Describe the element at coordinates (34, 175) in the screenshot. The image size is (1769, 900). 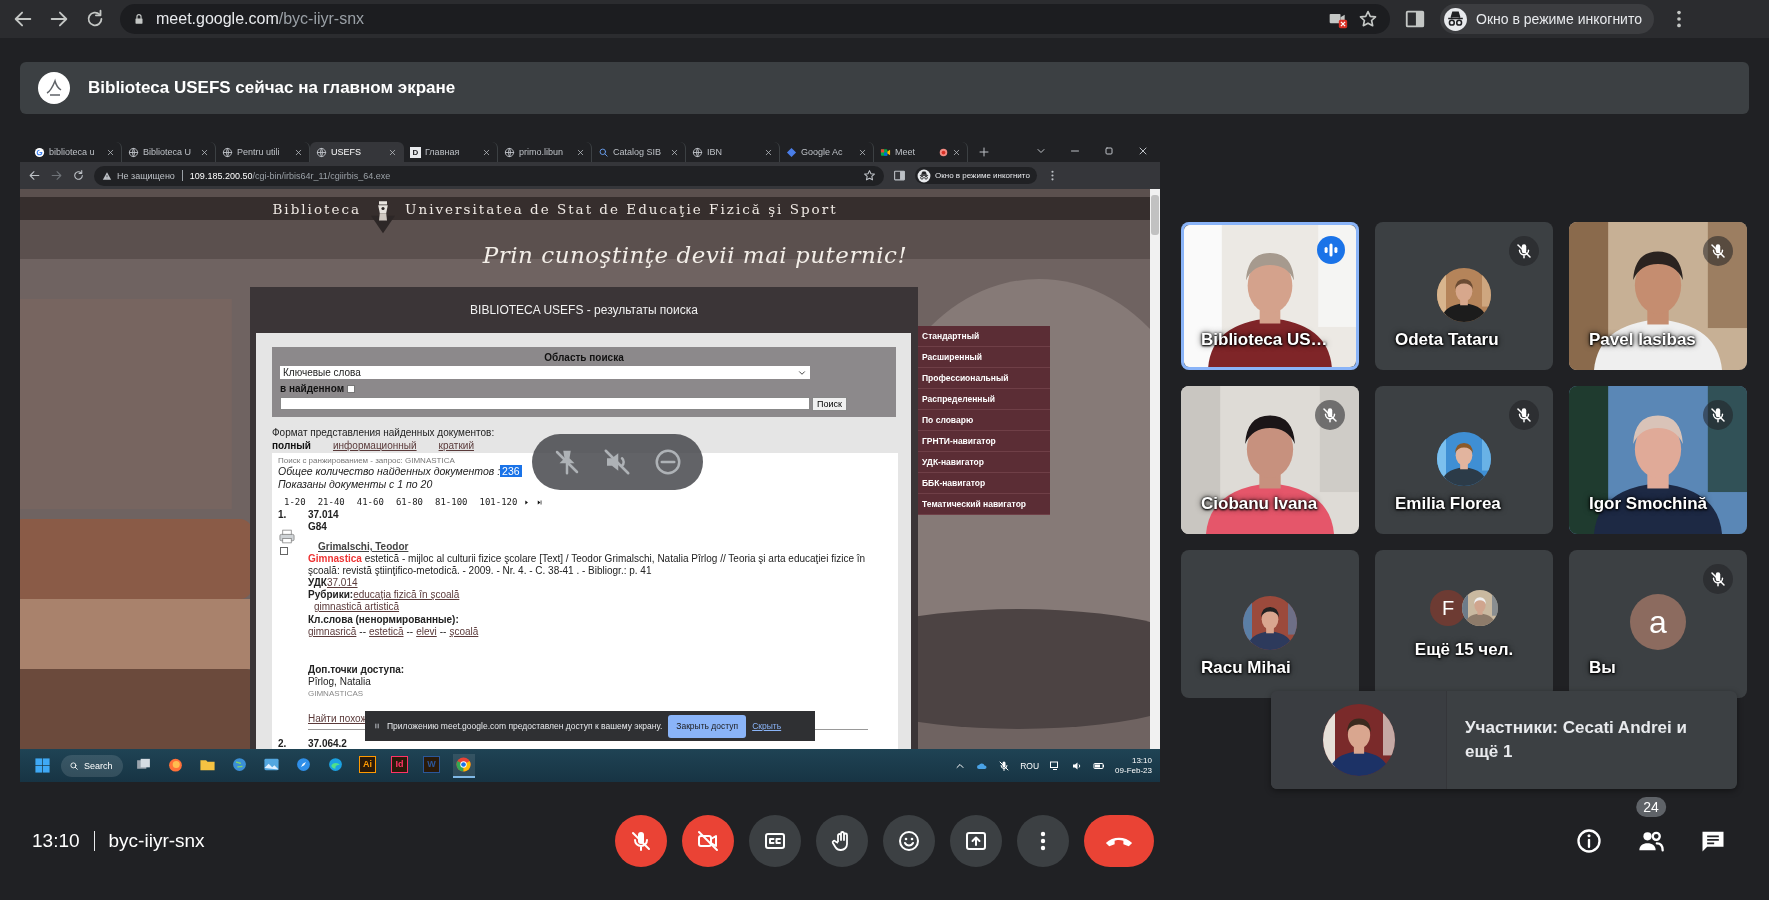
I see `back-icon` at that location.